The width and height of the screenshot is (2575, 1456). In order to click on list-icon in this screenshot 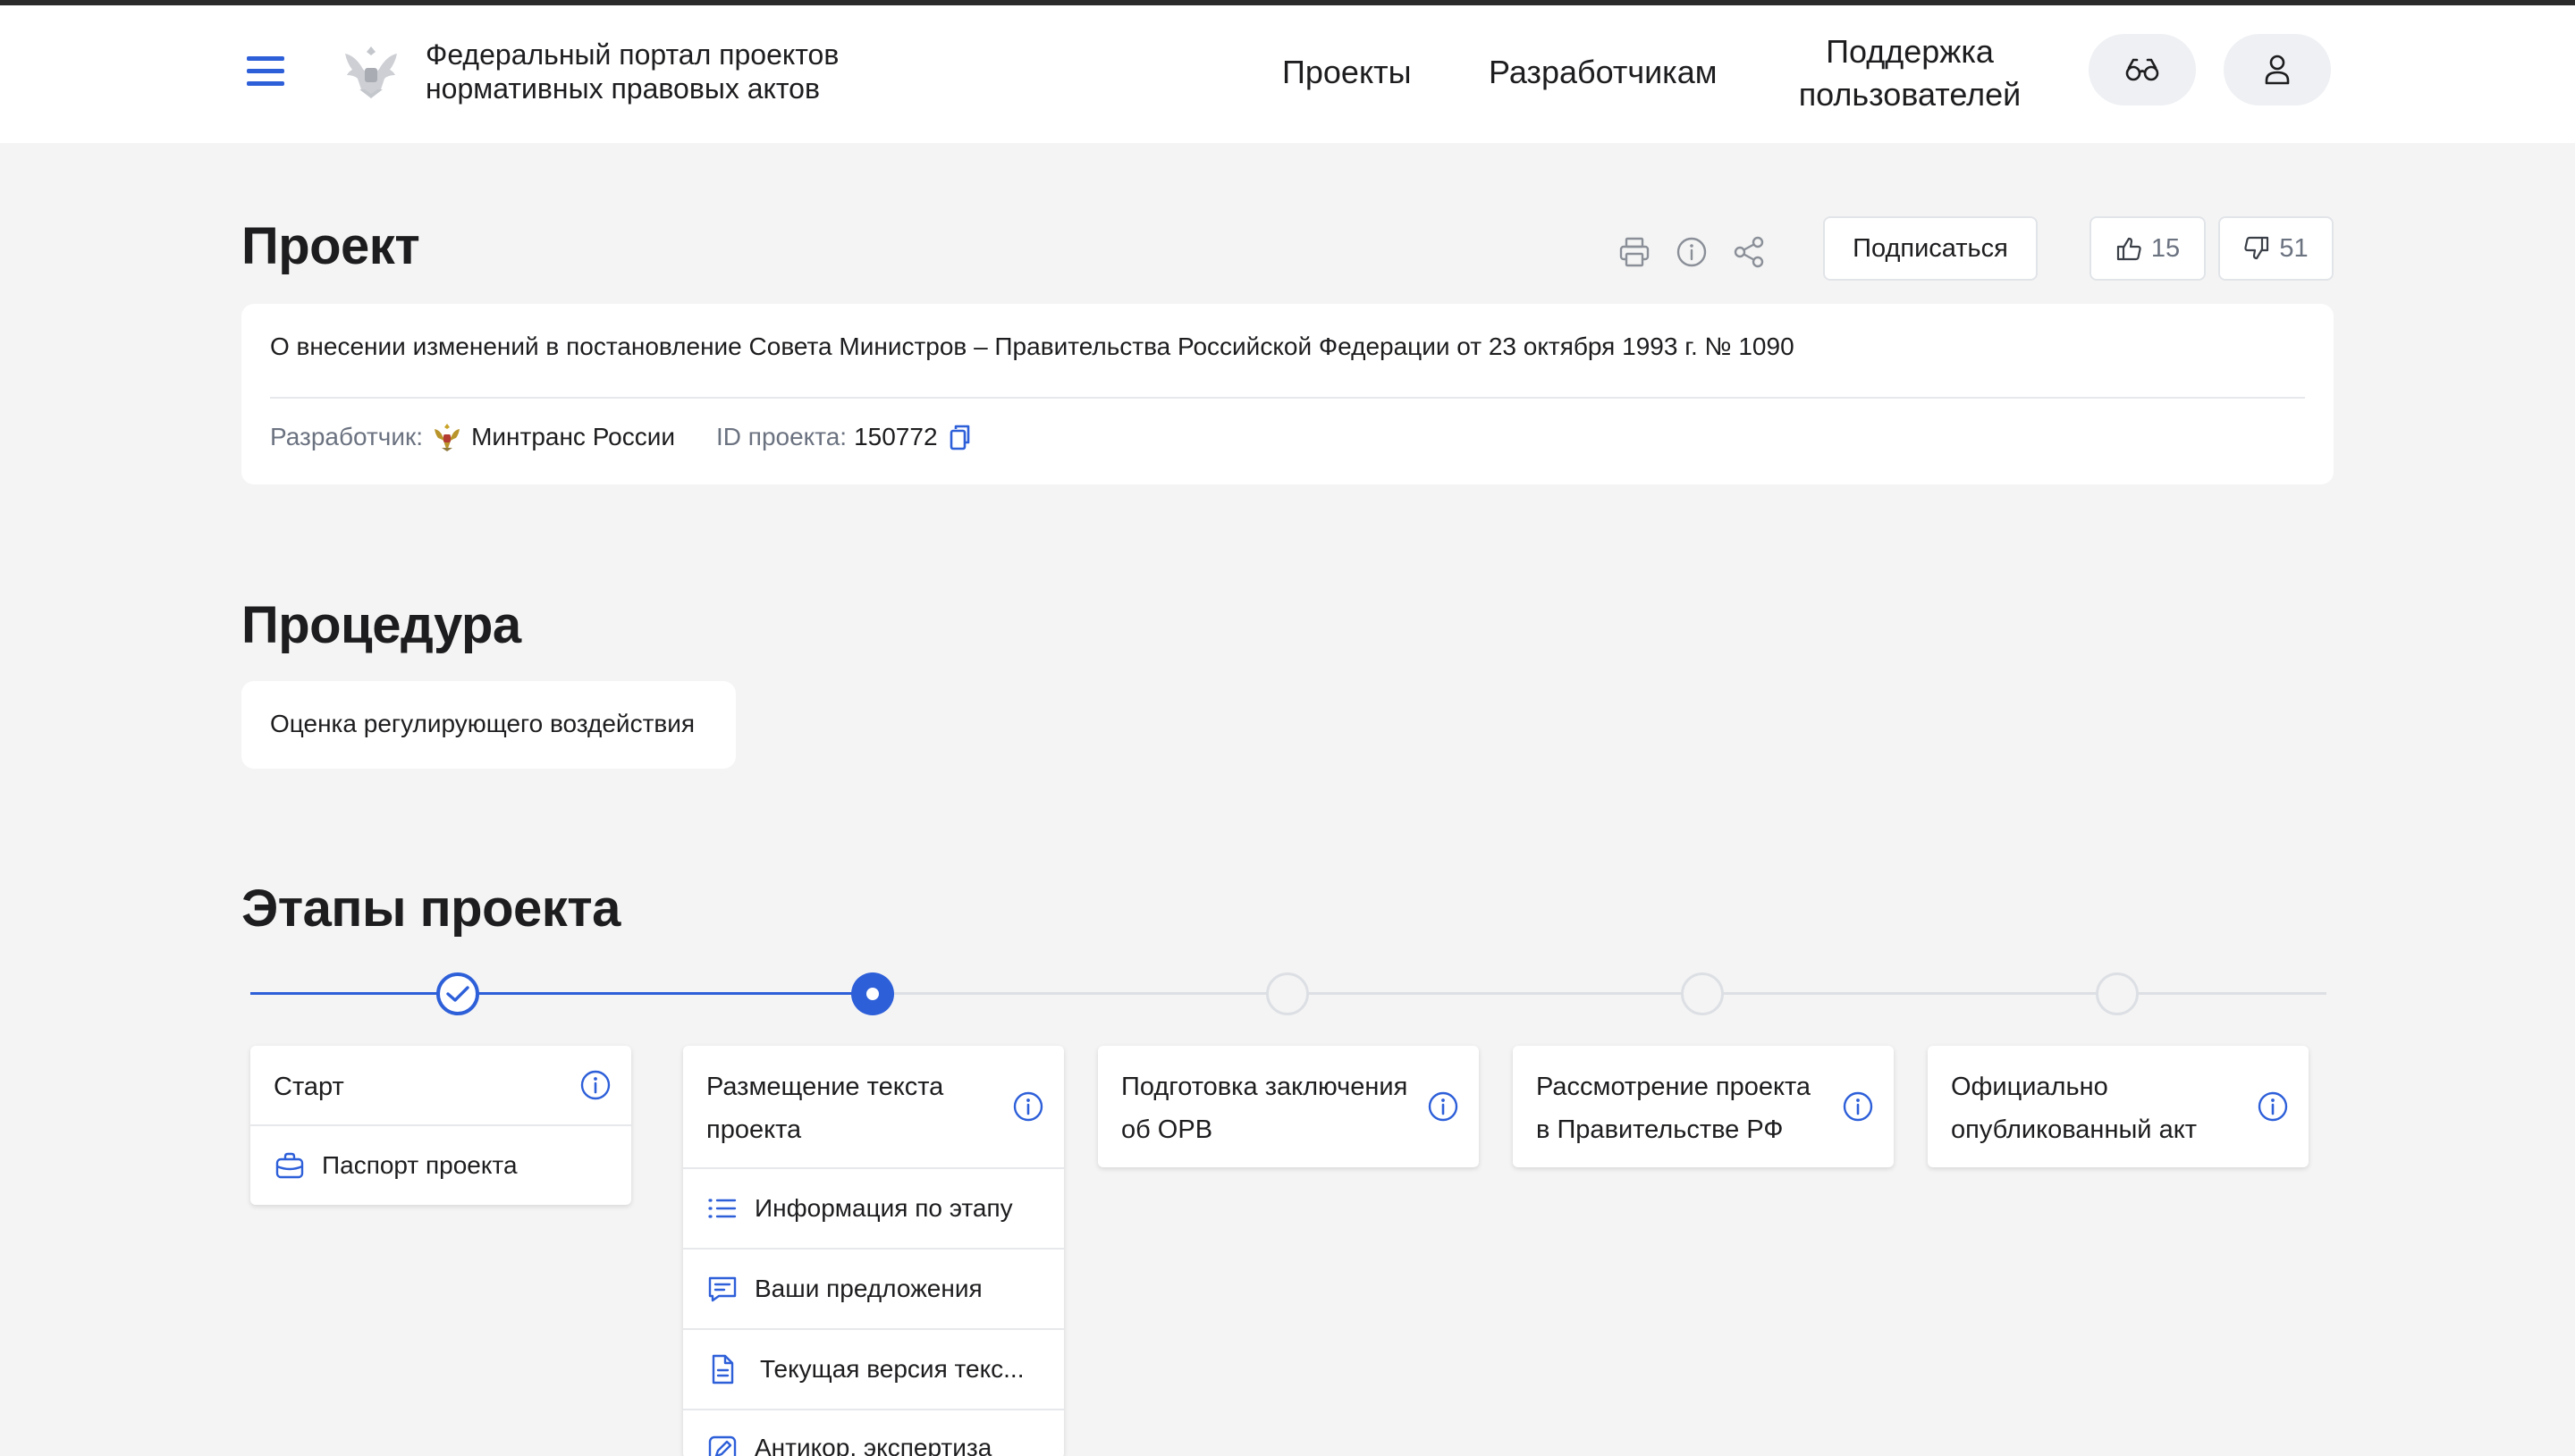, I will do `click(723, 1208)`.